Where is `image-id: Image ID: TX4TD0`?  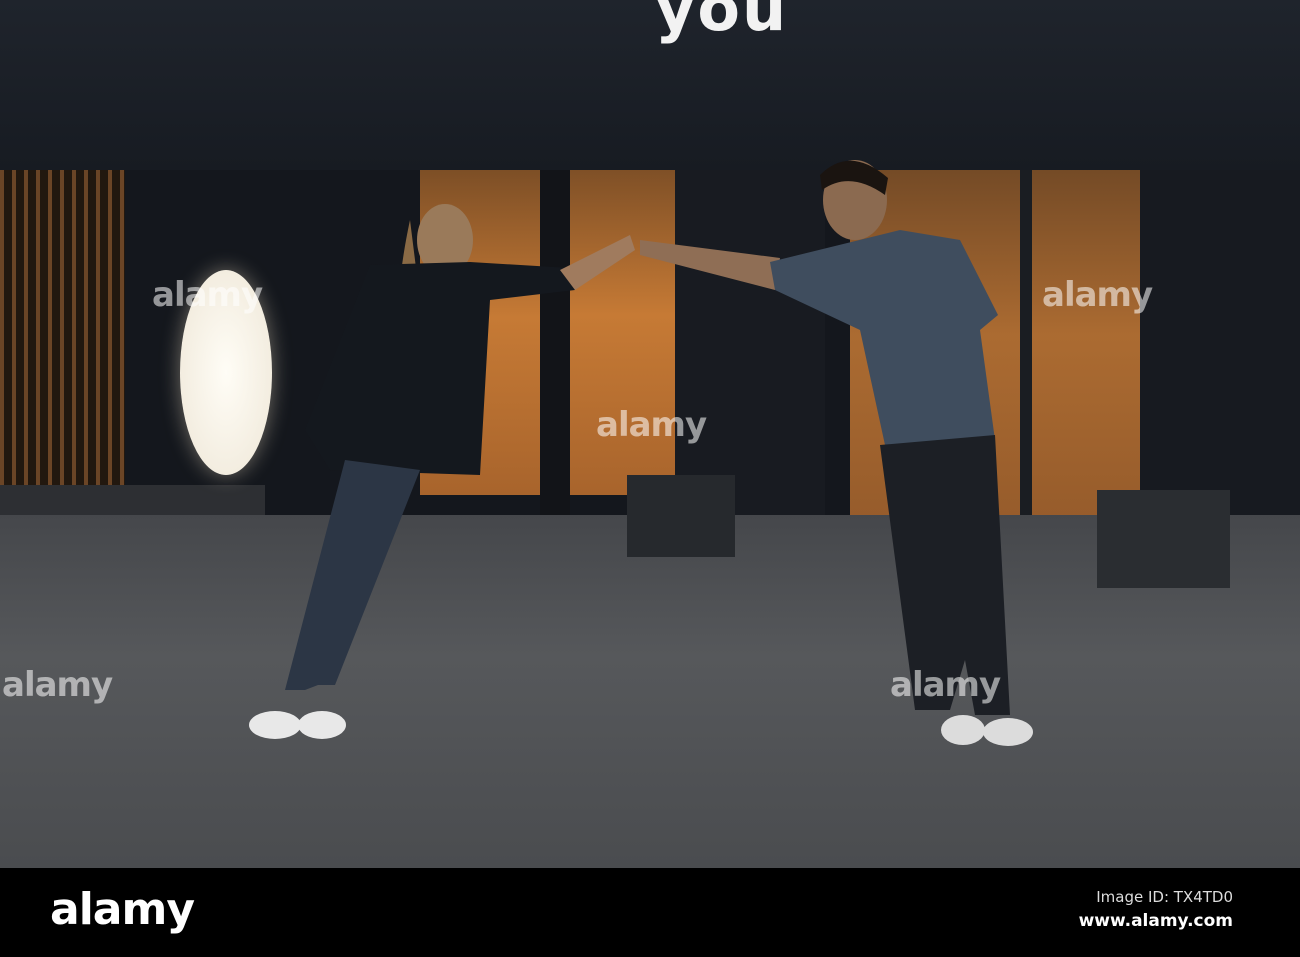
image-id: Image ID: TX4TD0 is located at coordinates (1164, 897).